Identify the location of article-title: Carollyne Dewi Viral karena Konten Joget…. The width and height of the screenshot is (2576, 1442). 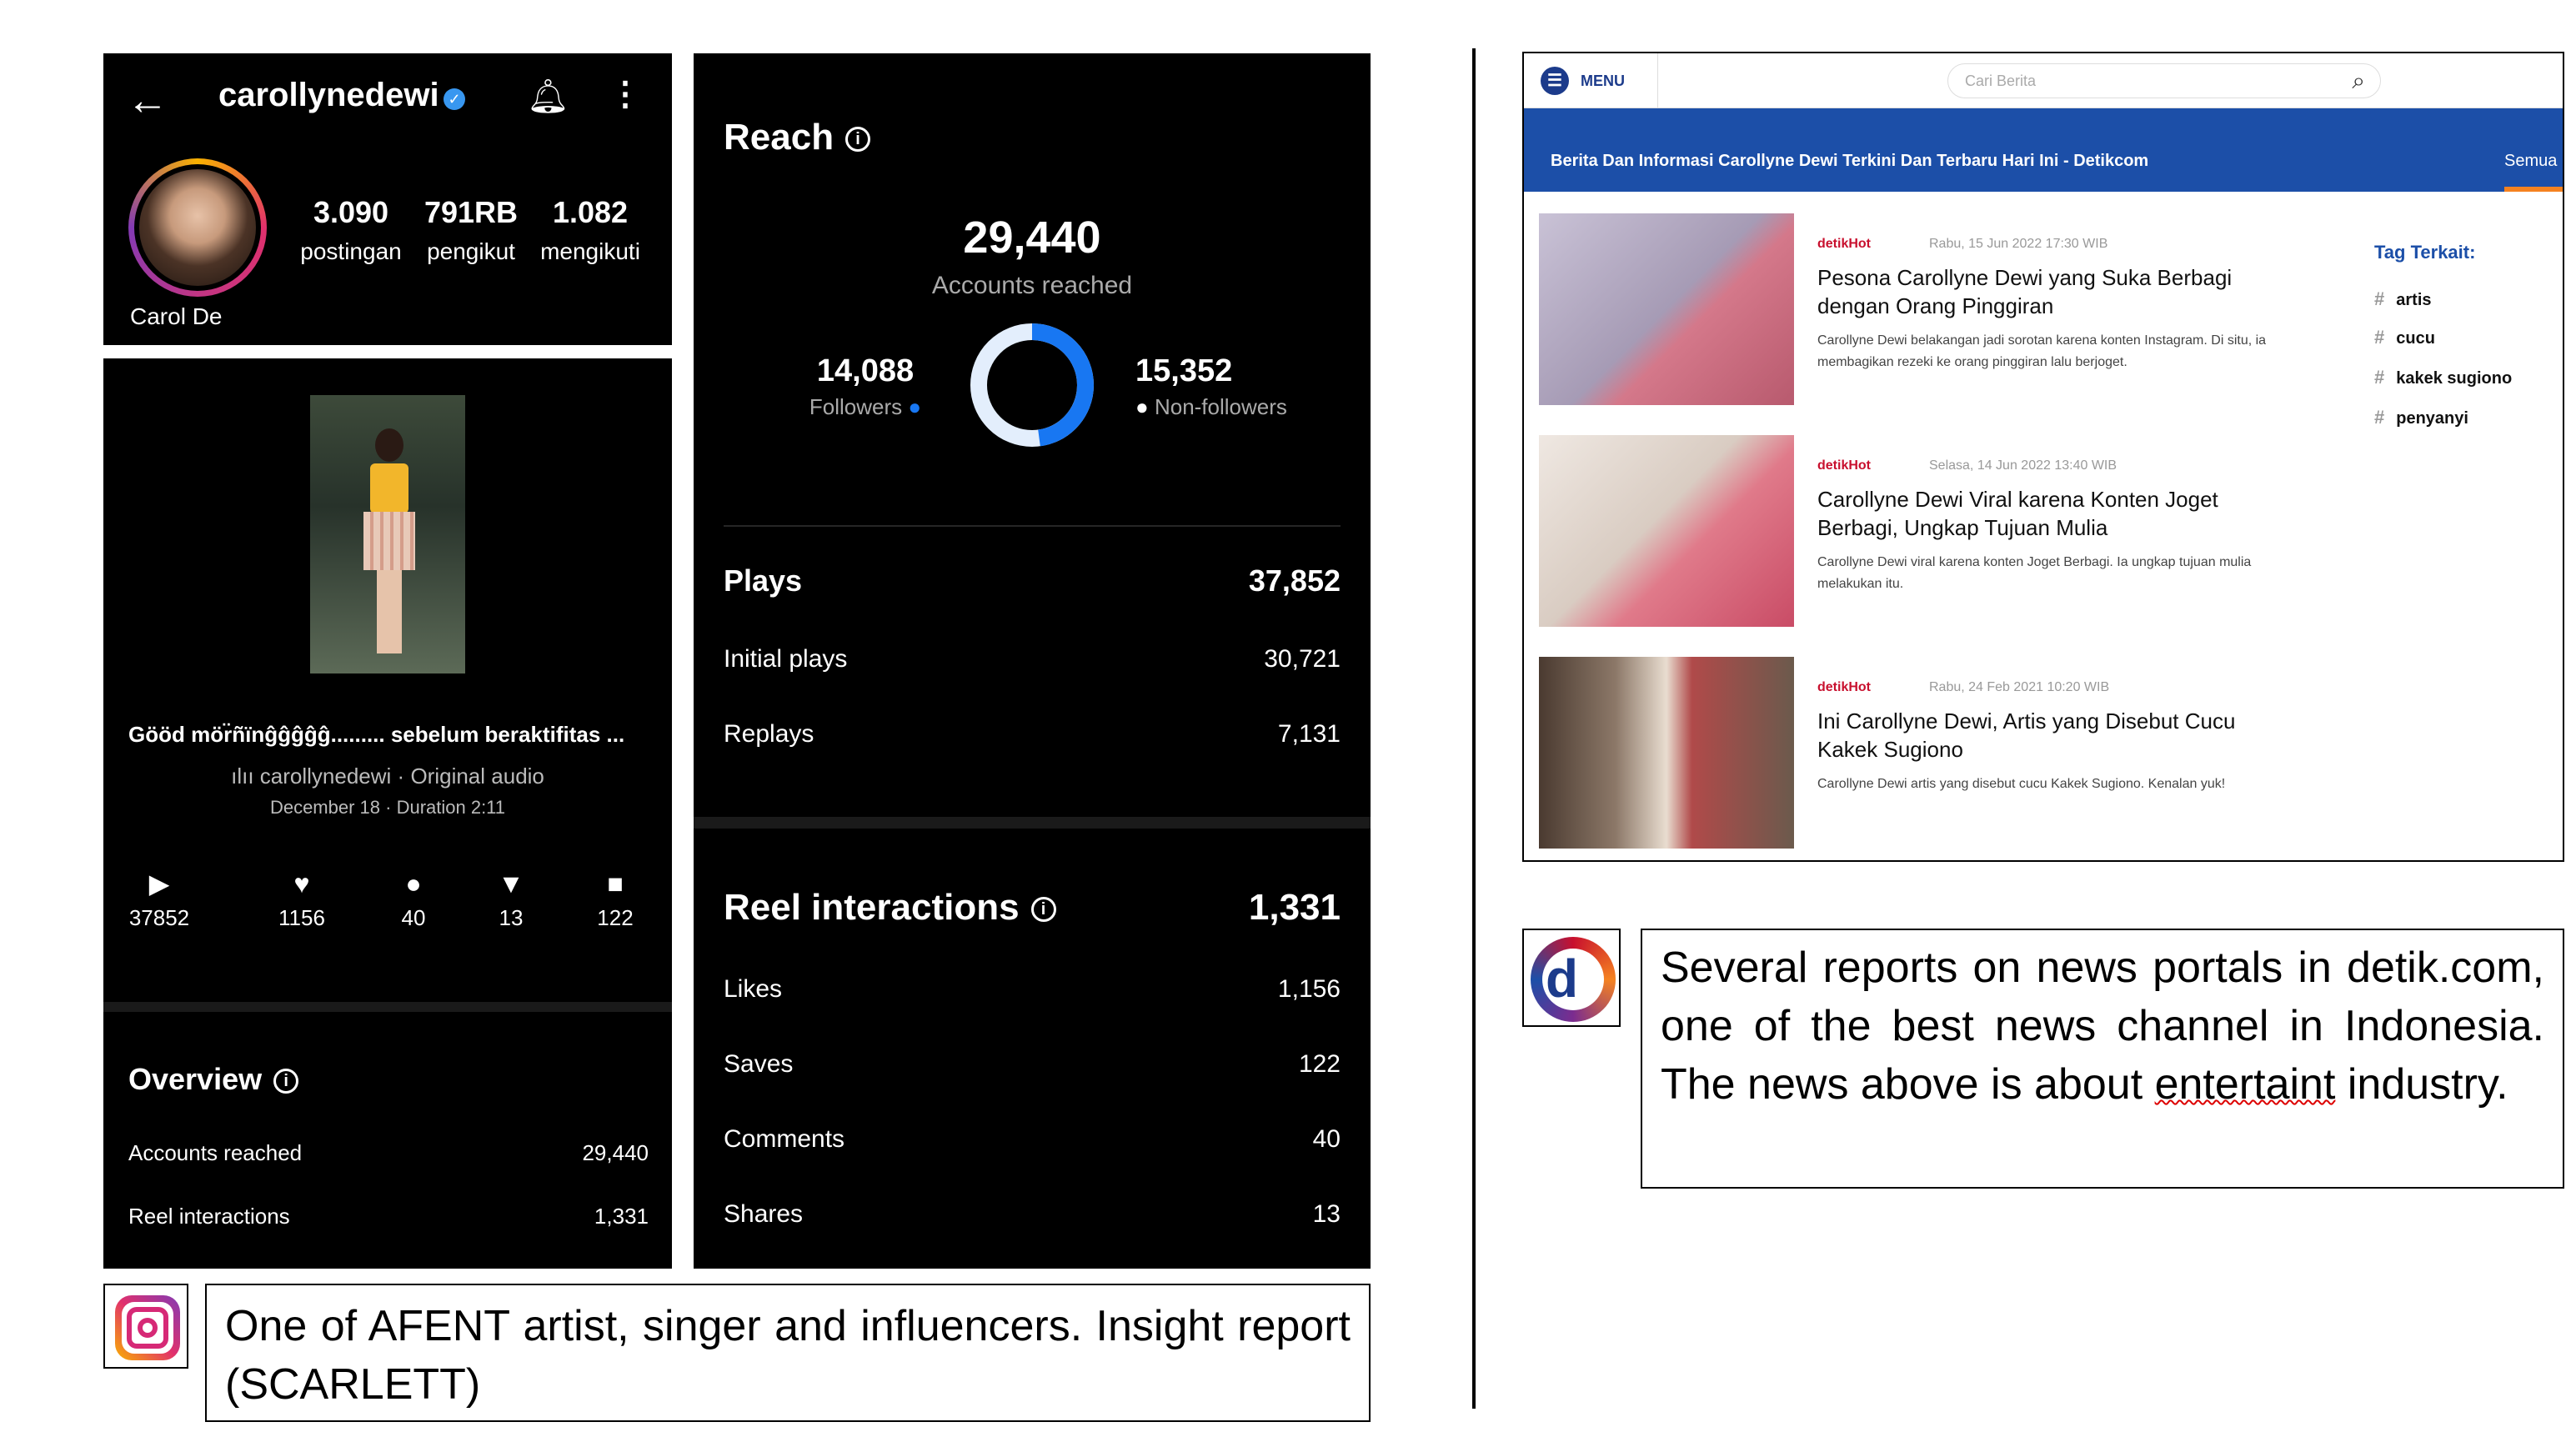
(2050, 513).